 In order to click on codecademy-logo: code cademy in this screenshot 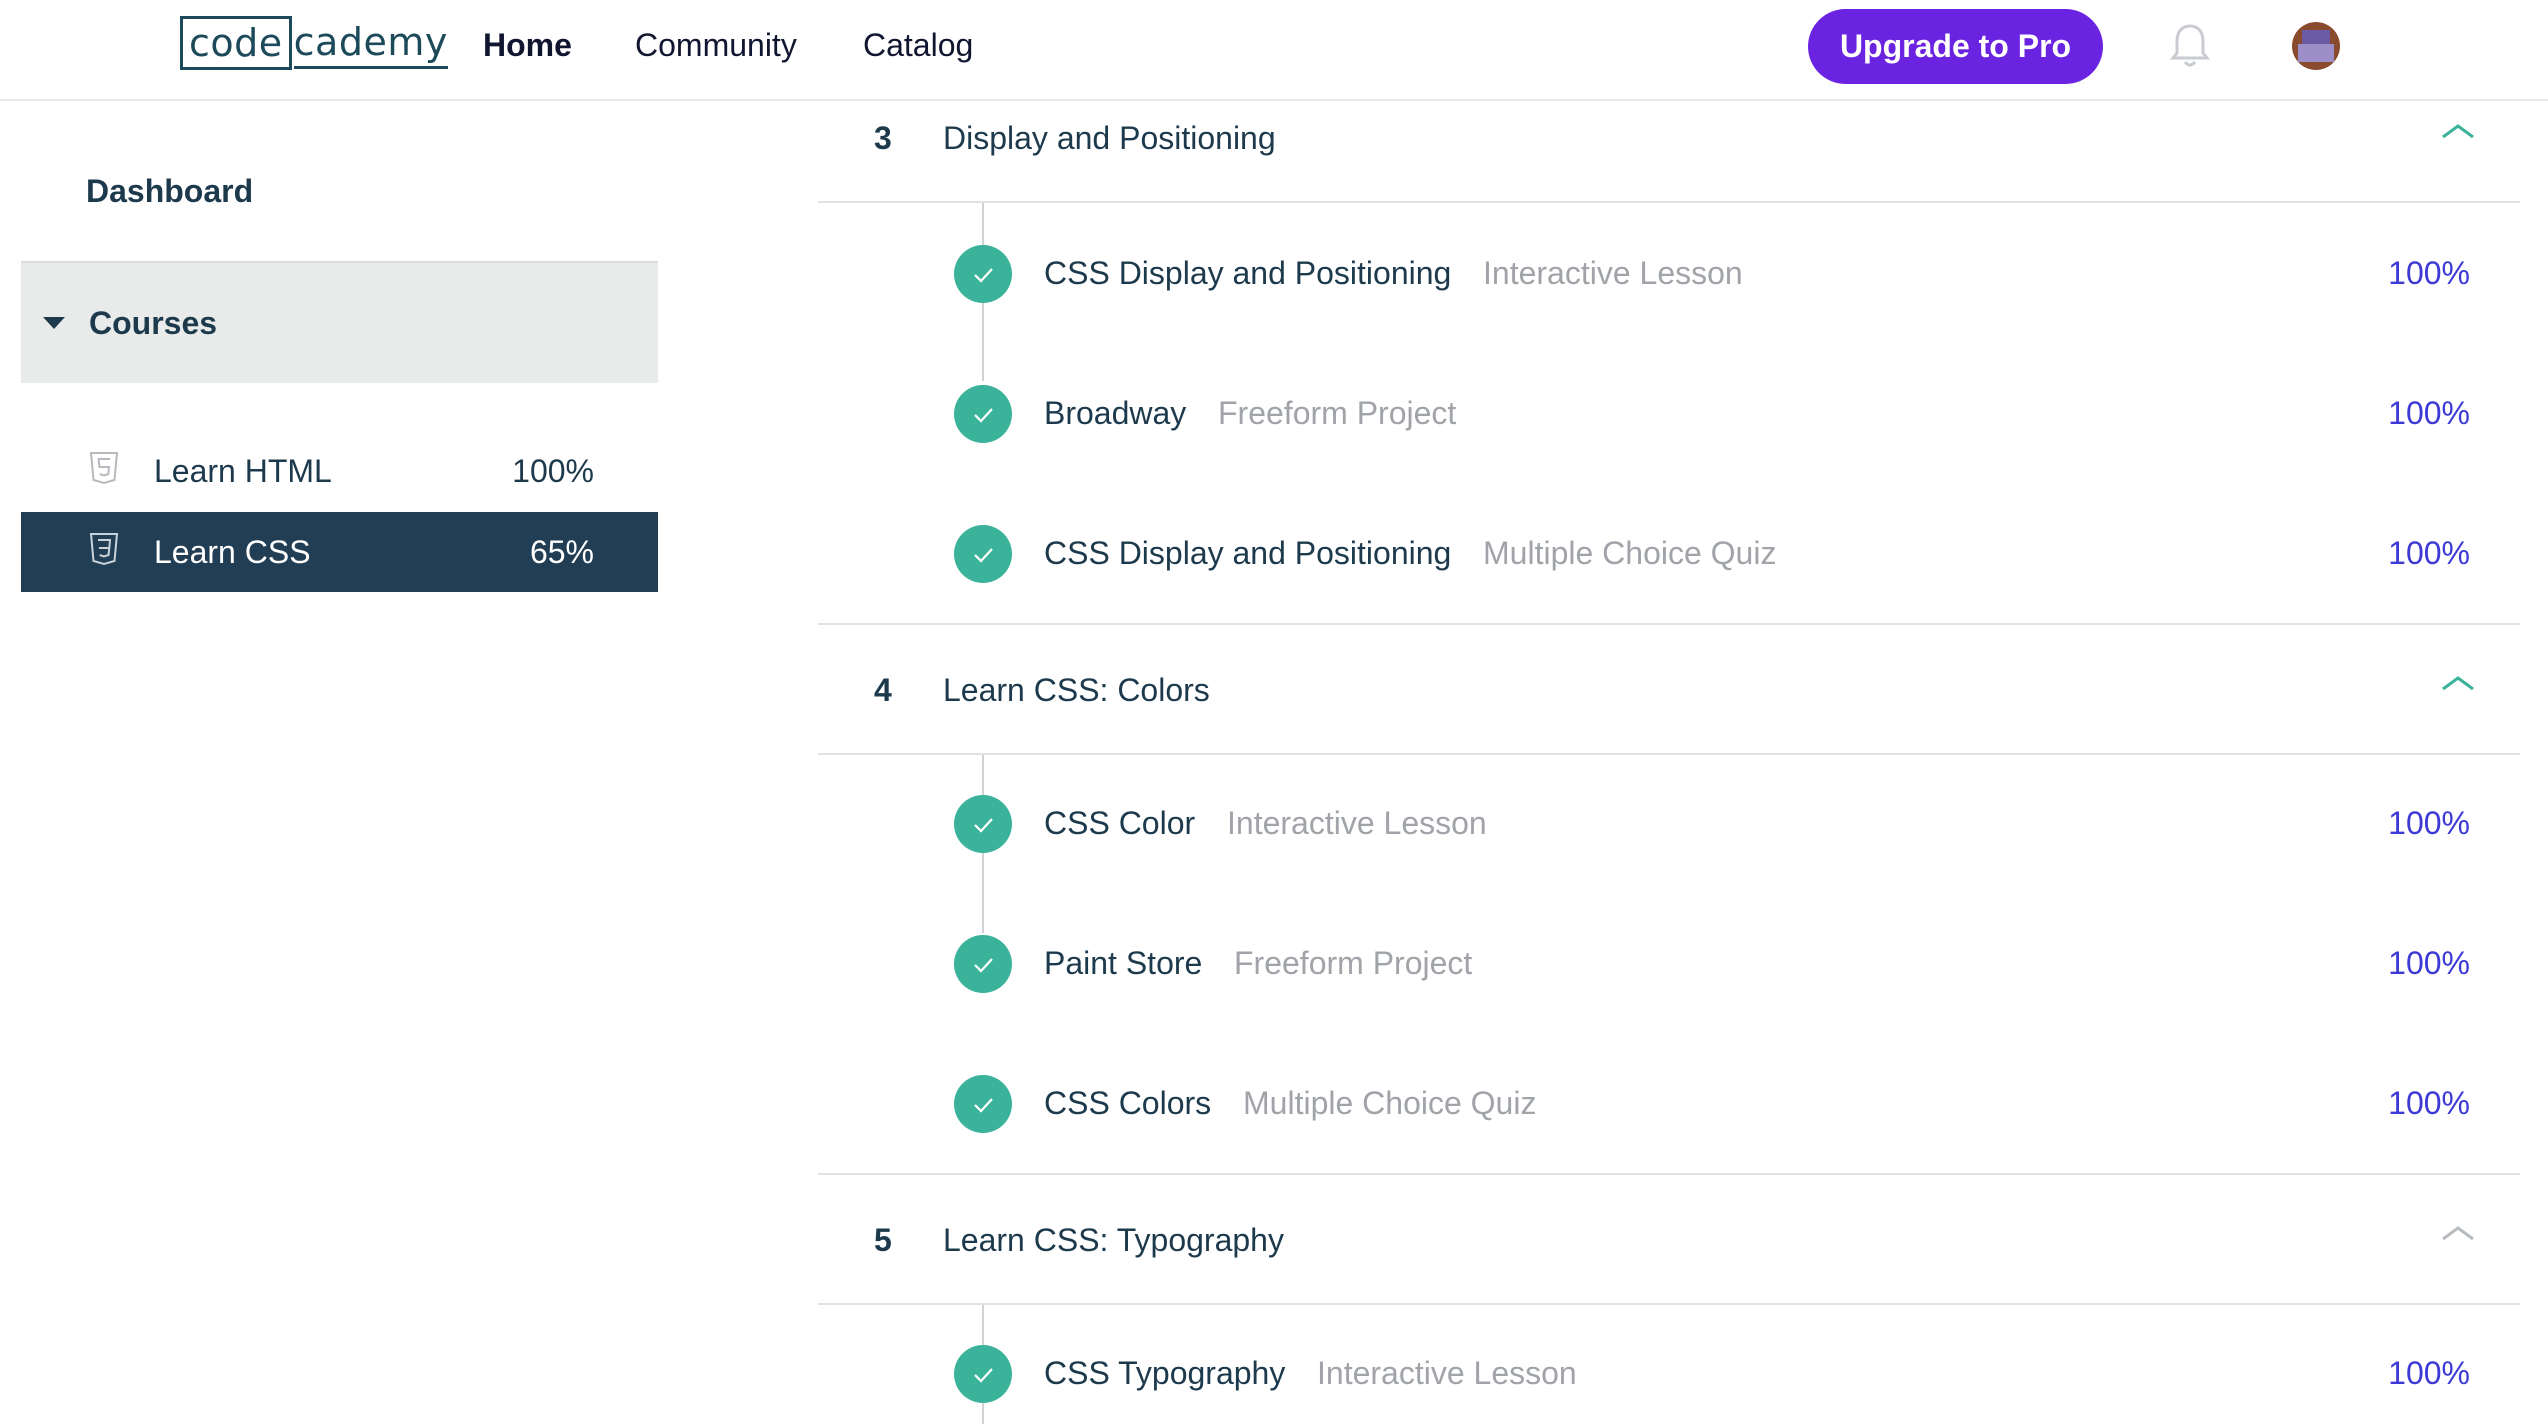, I will do `click(314, 43)`.